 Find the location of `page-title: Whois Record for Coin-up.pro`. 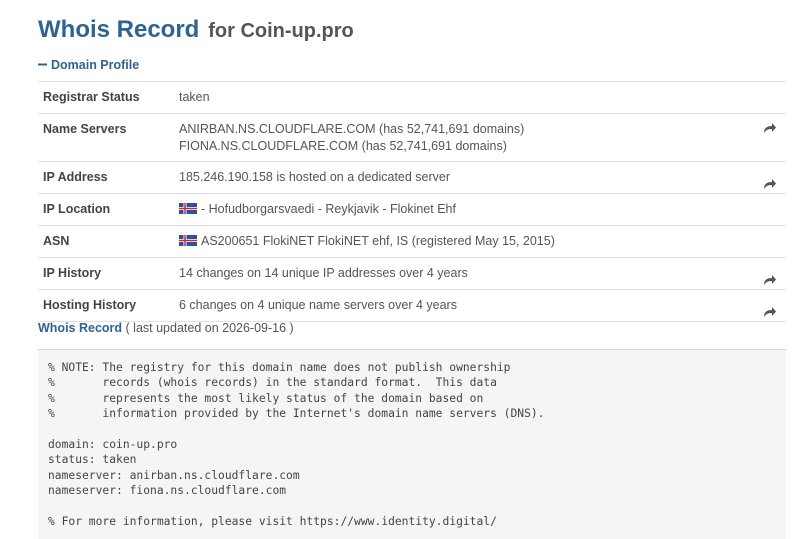

page-title: Whois Record for Coin-up.pro is located at coordinates (196, 26).